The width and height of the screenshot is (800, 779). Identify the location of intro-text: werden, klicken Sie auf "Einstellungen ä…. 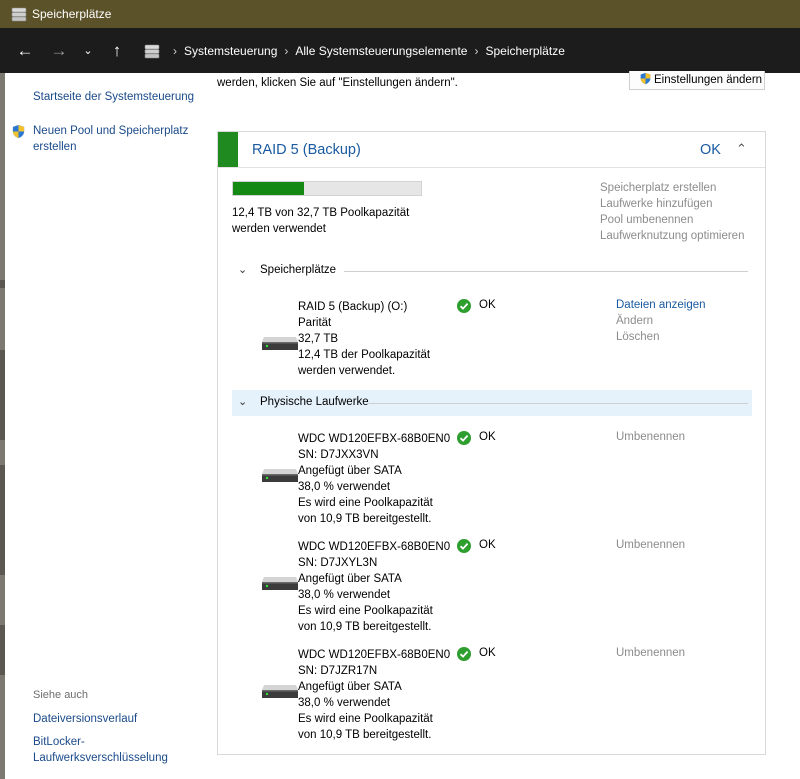
(337, 83).